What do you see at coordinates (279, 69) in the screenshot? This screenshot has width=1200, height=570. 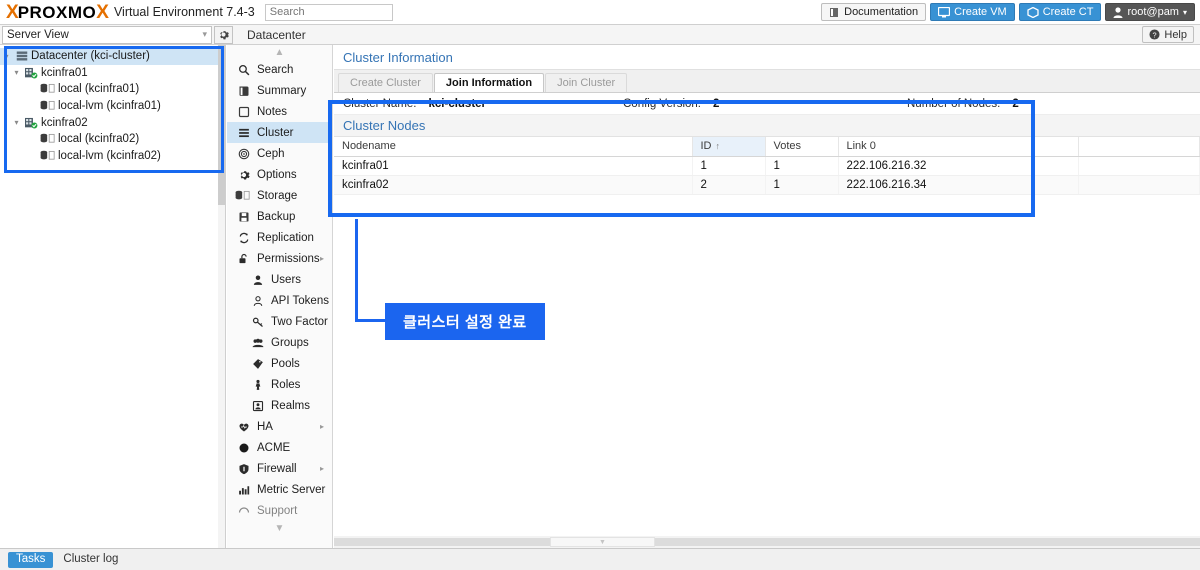 I see `nav-item-search: Search` at bounding box center [279, 69].